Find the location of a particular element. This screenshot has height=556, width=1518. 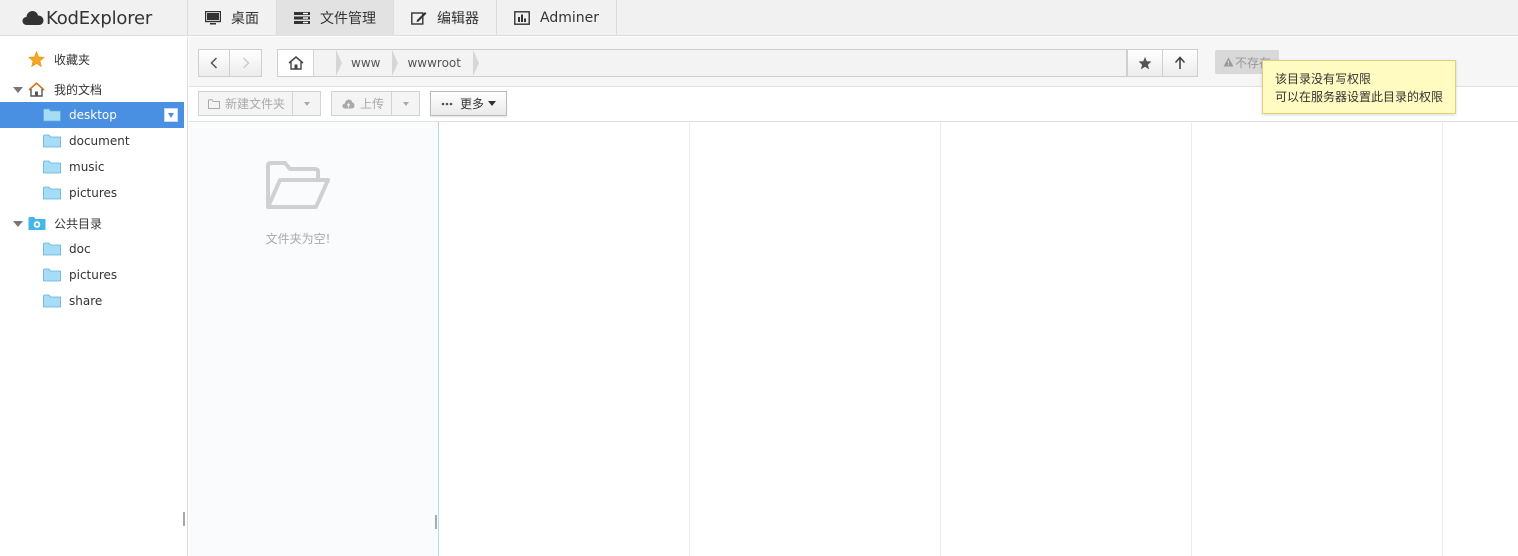

tab-label: 桌面 is located at coordinates (245, 19).